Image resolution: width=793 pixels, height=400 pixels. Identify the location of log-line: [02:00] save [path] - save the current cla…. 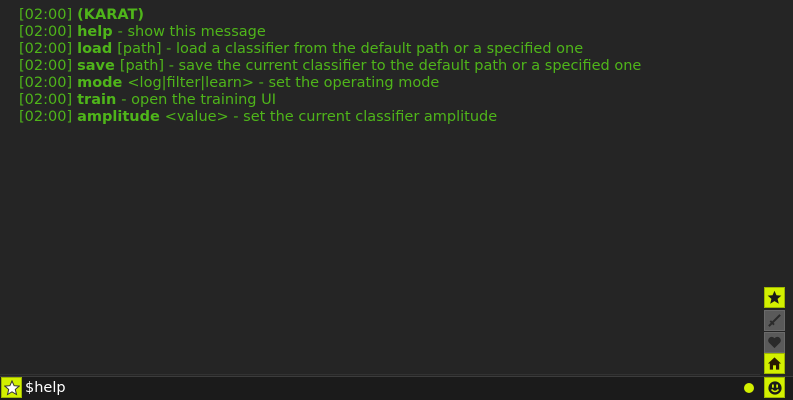
(386, 66).